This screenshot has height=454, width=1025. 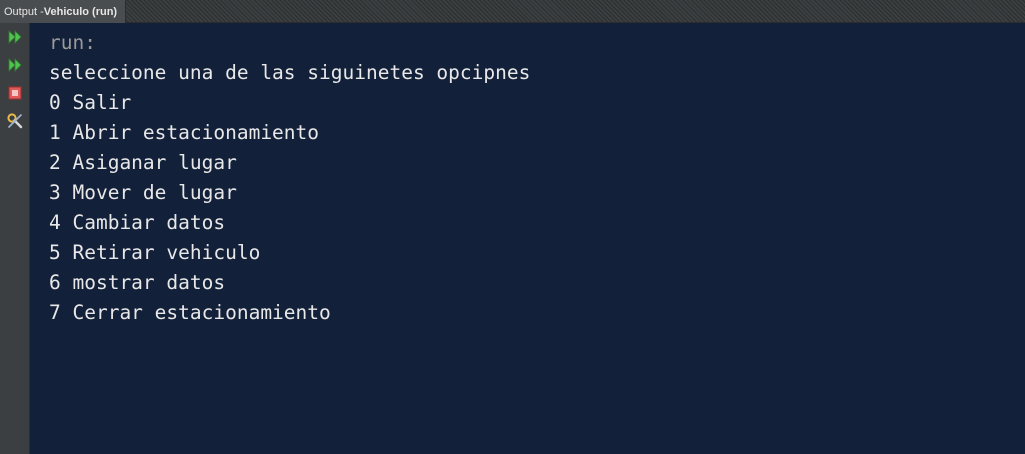 What do you see at coordinates (143, 192) in the screenshot?
I see `console-line-option-3: 3 Mover de lugar` at bounding box center [143, 192].